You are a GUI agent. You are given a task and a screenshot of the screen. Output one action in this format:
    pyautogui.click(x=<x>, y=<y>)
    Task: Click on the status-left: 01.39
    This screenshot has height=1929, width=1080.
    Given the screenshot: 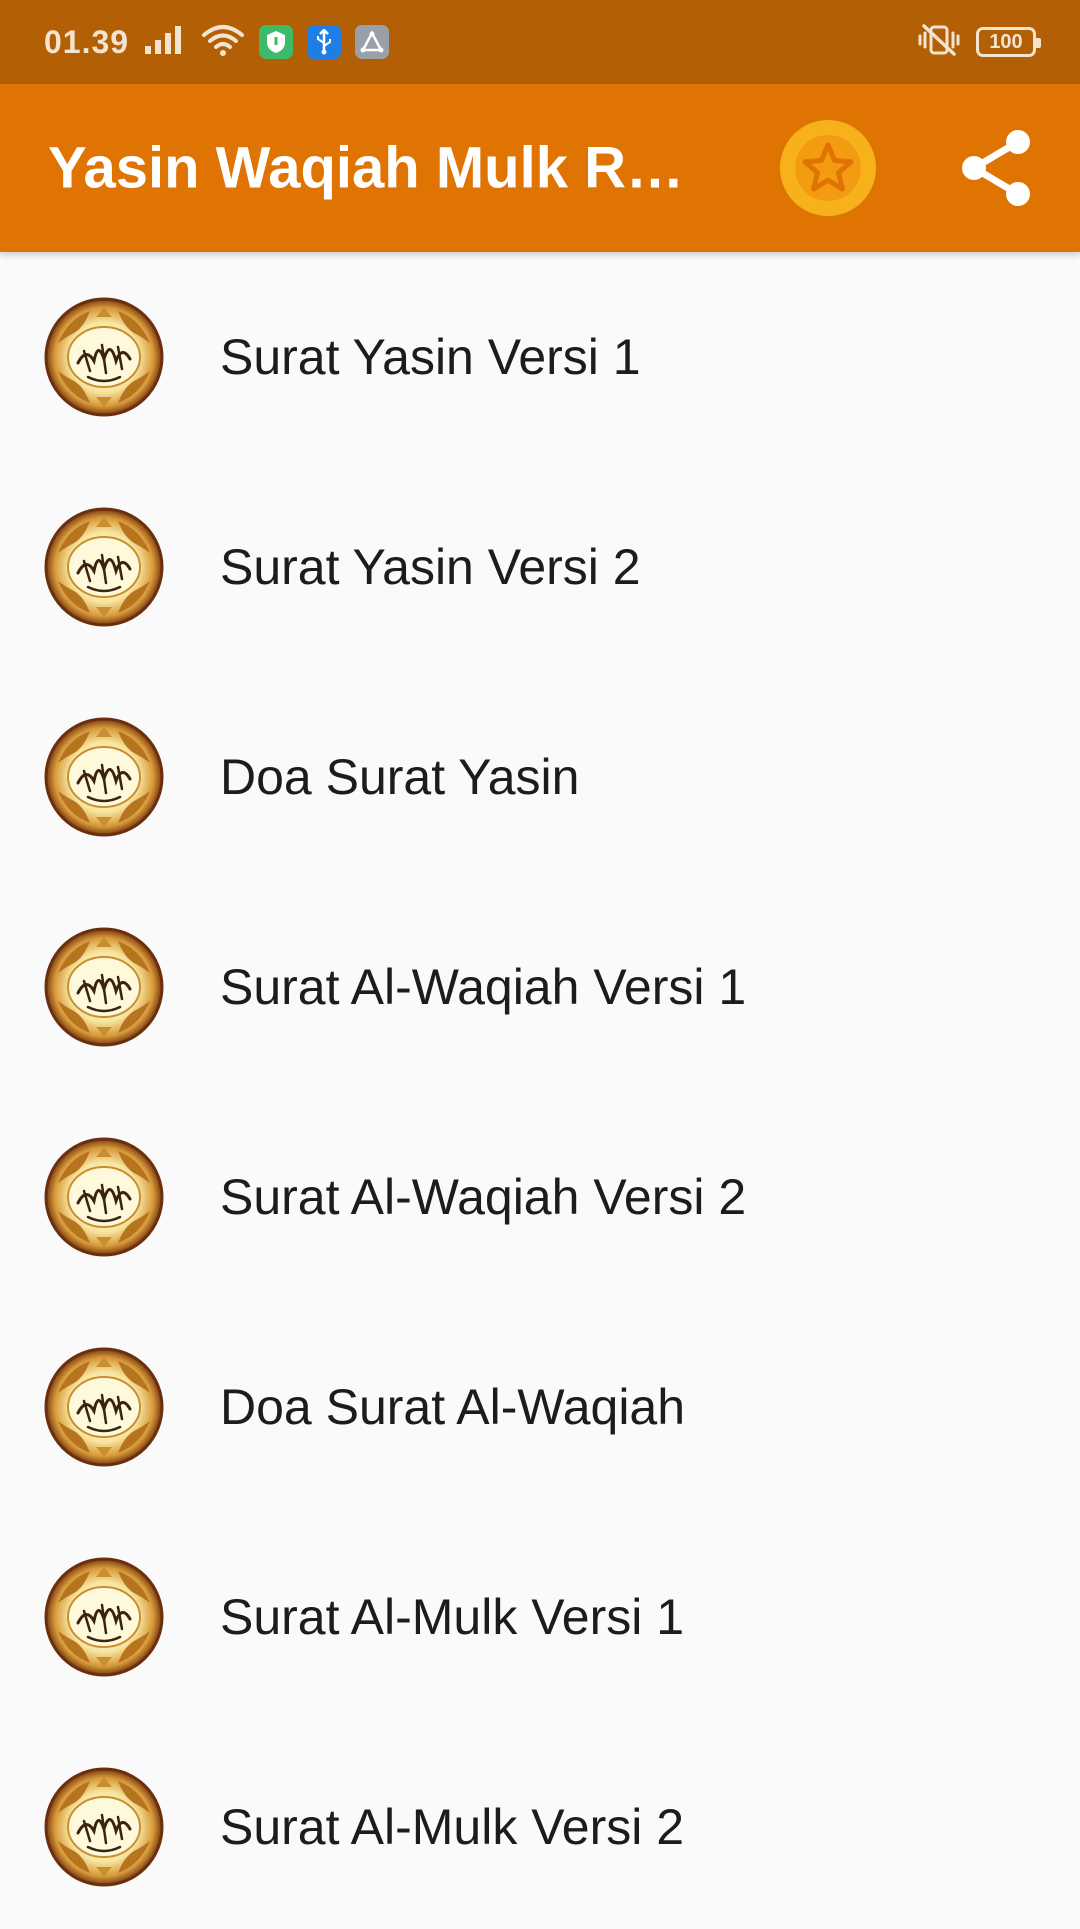 What is the action you would take?
    pyautogui.click(x=217, y=42)
    